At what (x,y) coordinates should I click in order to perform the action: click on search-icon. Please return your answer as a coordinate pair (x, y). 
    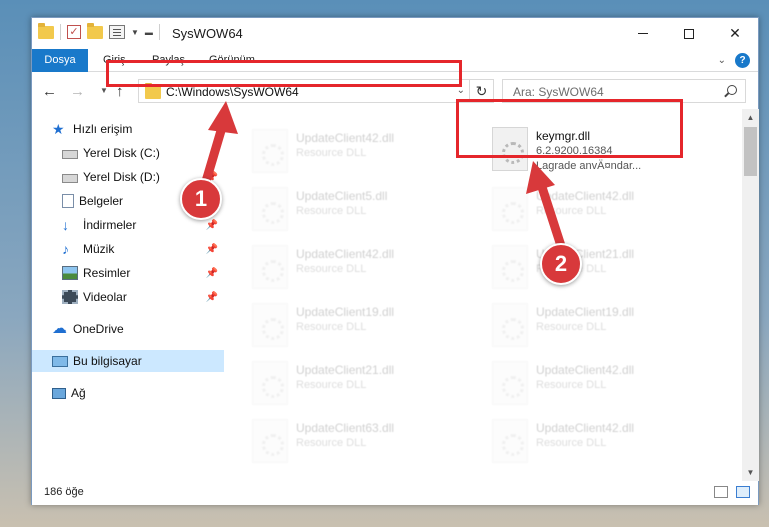
    Looking at the image, I should click on (732, 90).